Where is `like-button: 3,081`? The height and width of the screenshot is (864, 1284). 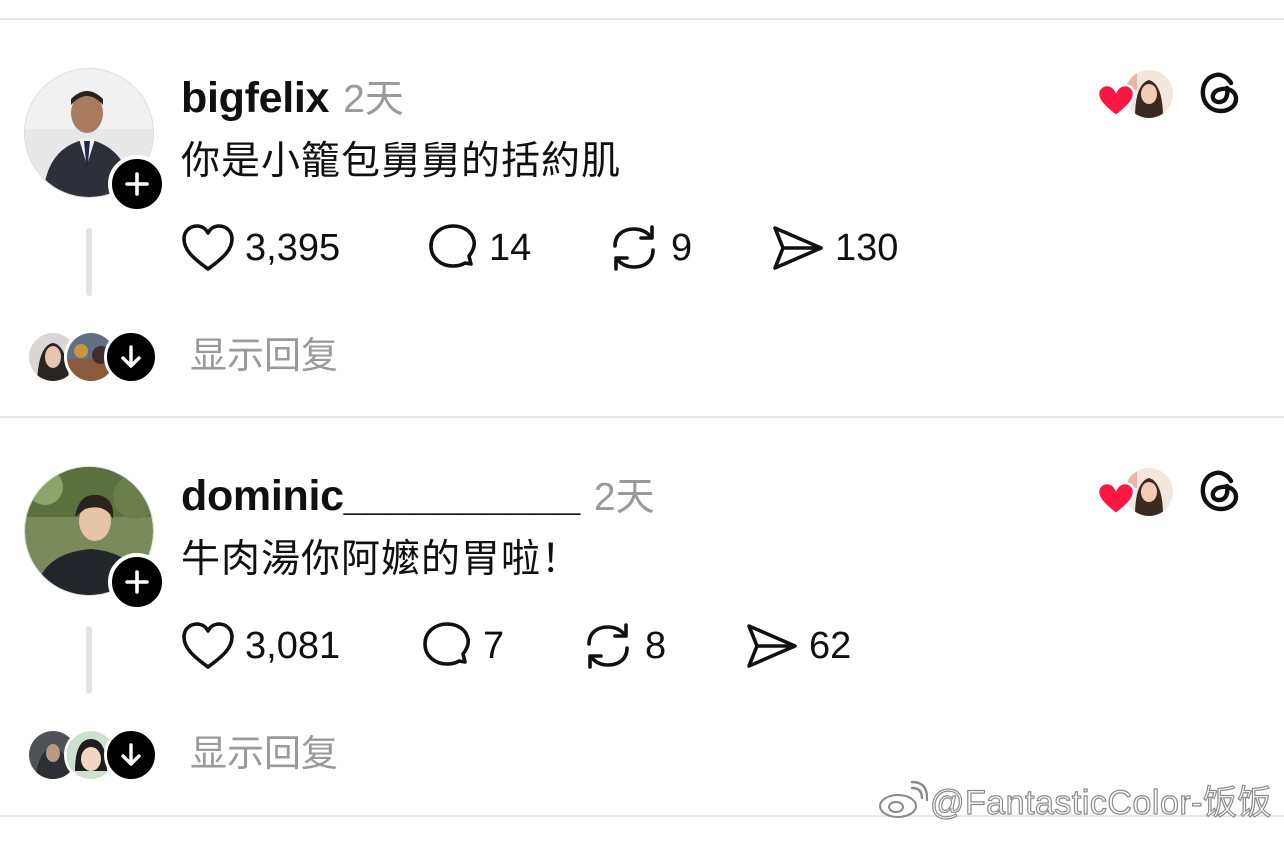 like-button: 3,081 is located at coordinates (260, 646).